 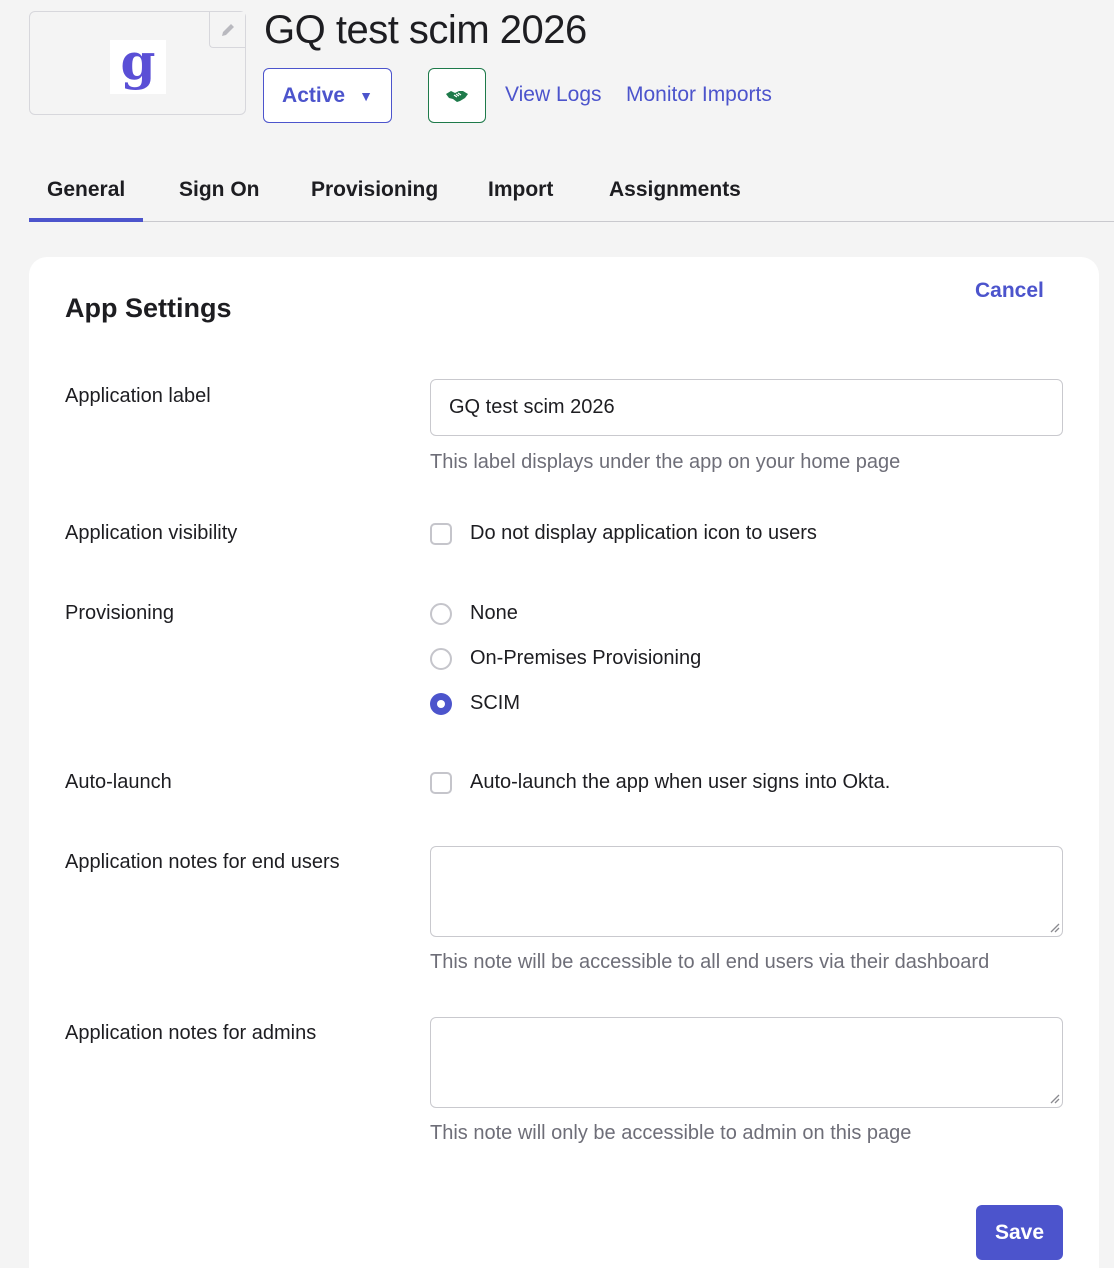 What do you see at coordinates (699, 95) in the screenshot?
I see `monitor-imports-link: Monitor Imports` at bounding box center [699, 95].